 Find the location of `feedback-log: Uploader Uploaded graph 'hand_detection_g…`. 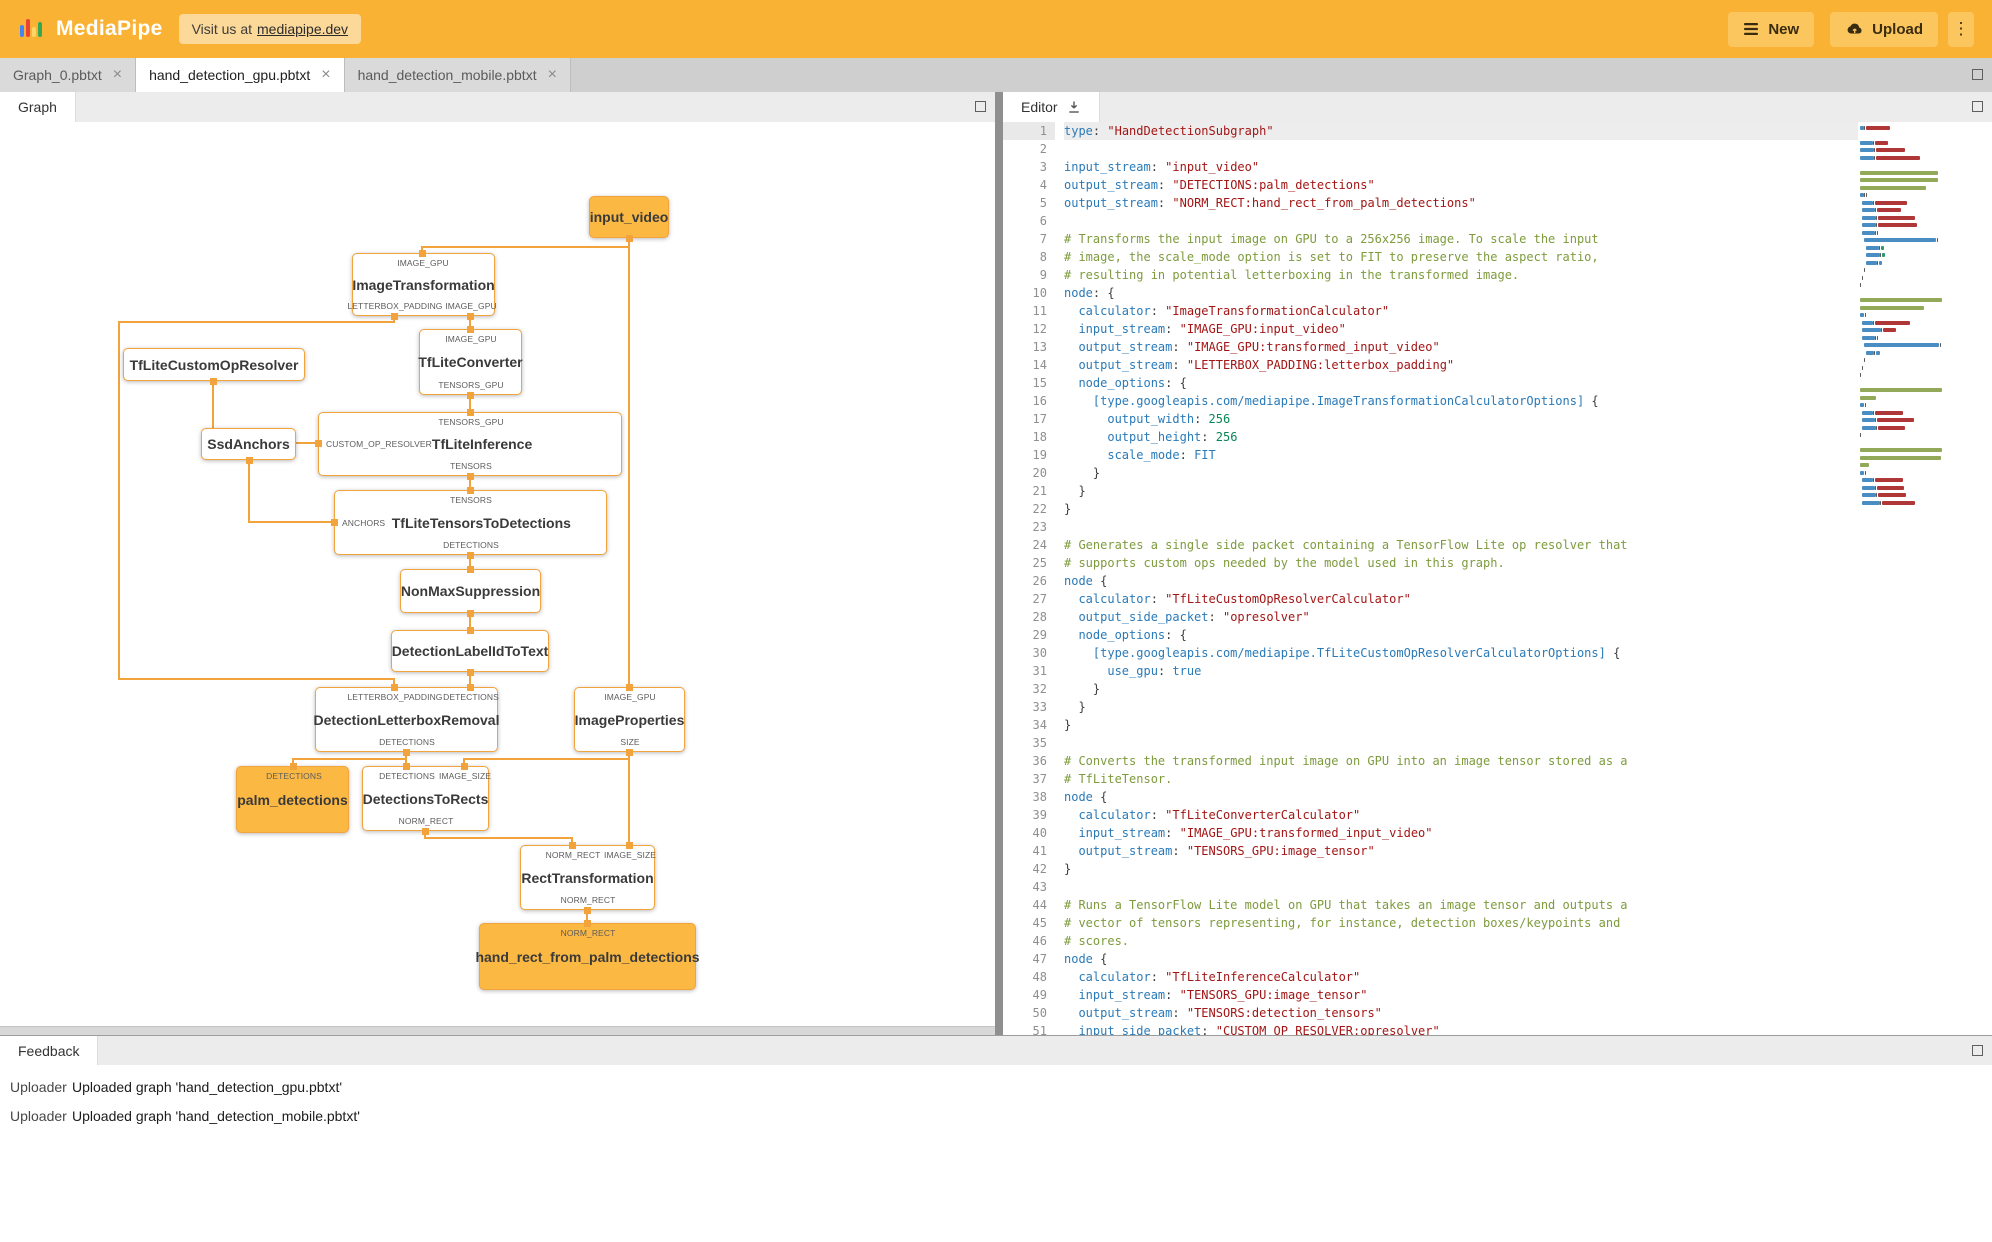

feedback-log: Uploader Uploaded graph 'hand_detection_g… is located at coordinates (996, 1097).